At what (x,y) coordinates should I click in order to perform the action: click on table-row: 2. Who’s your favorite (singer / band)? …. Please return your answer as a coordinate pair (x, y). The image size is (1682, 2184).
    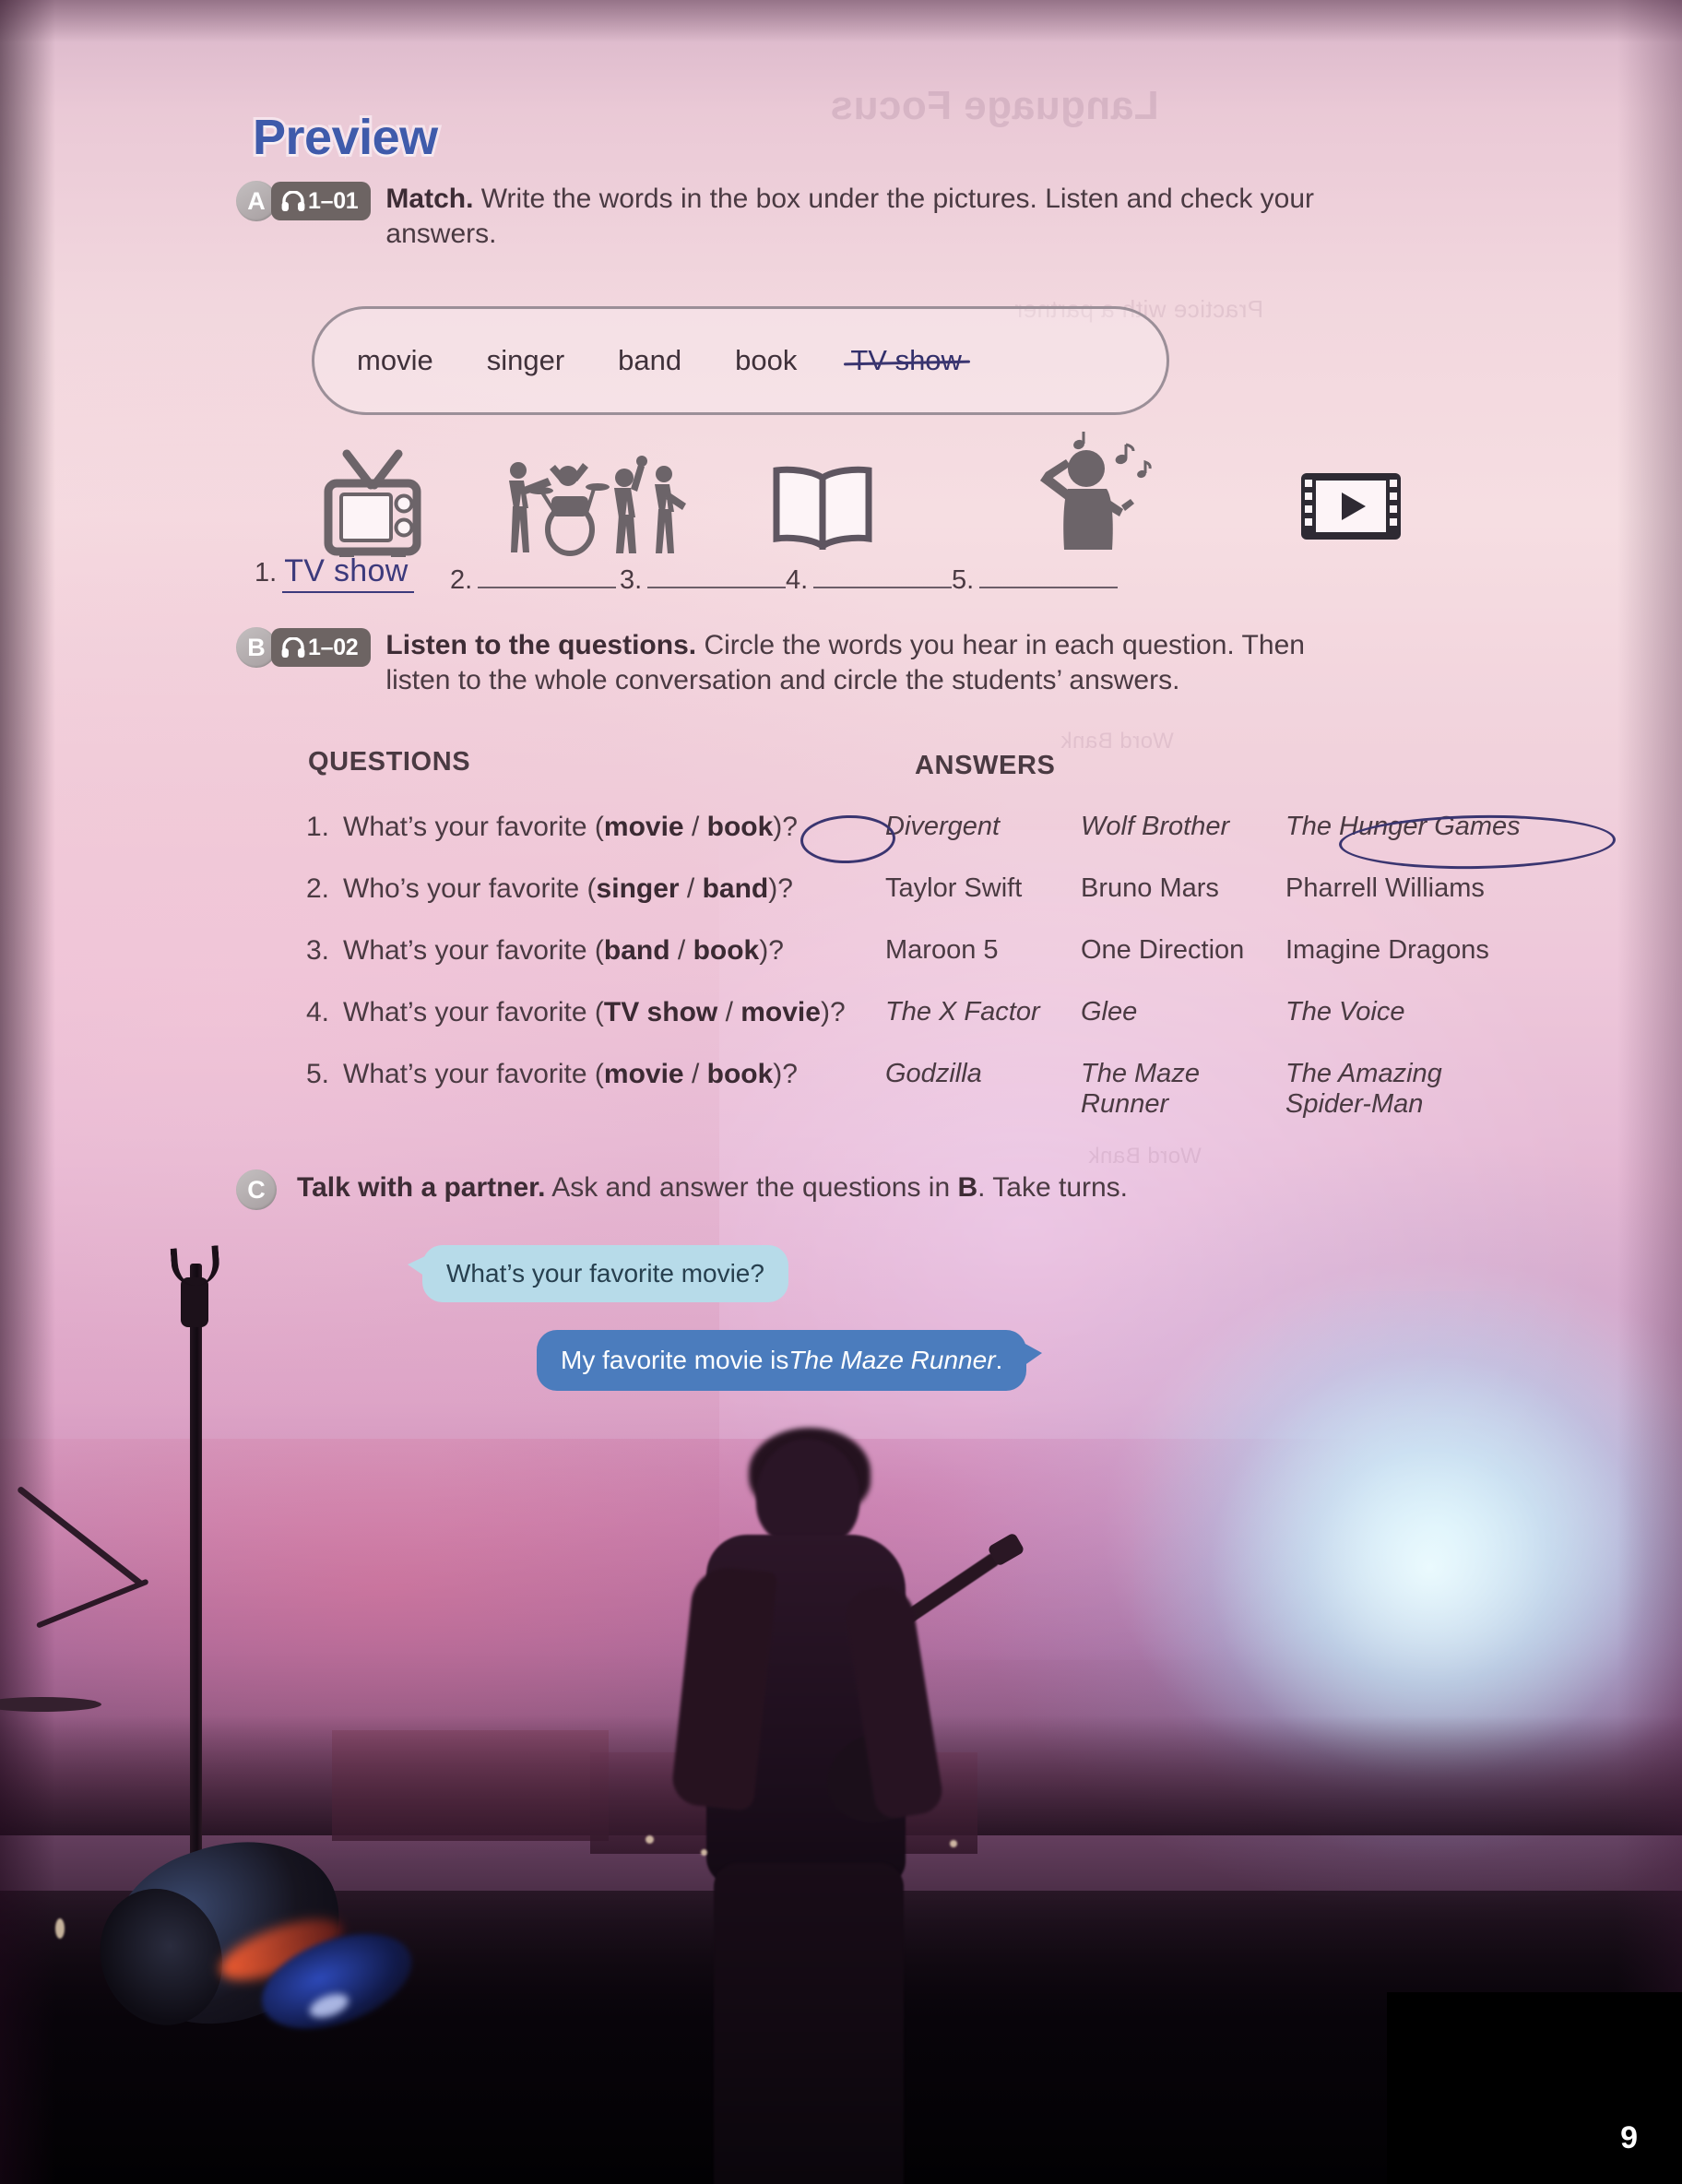
    Looking at the image, I should click on (924, 904).